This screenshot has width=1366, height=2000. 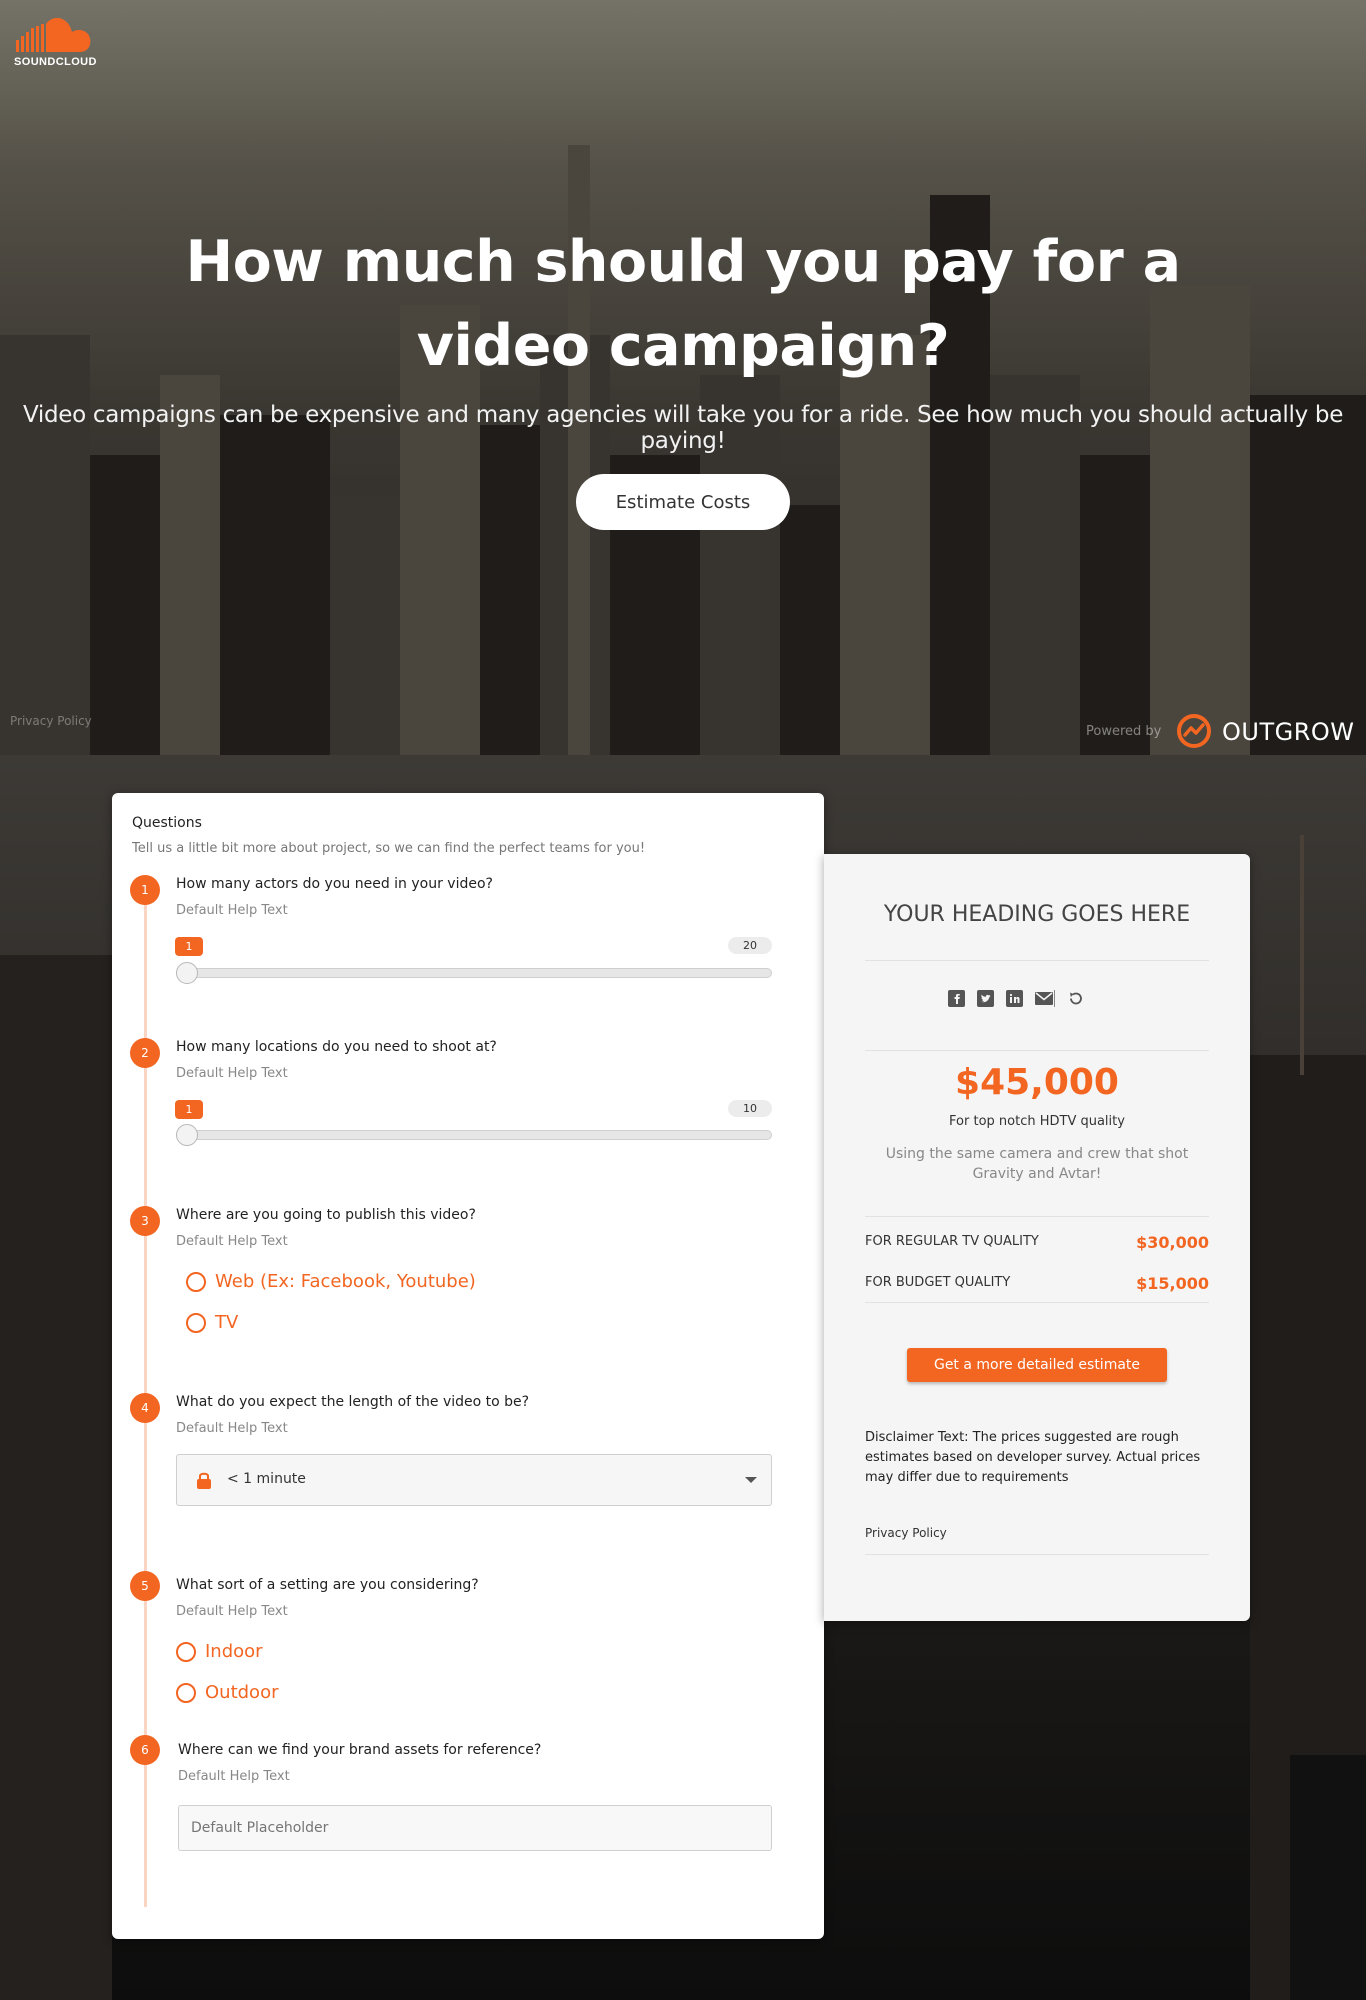 I want to click on locations-slider, so click(x=474, y=1135).